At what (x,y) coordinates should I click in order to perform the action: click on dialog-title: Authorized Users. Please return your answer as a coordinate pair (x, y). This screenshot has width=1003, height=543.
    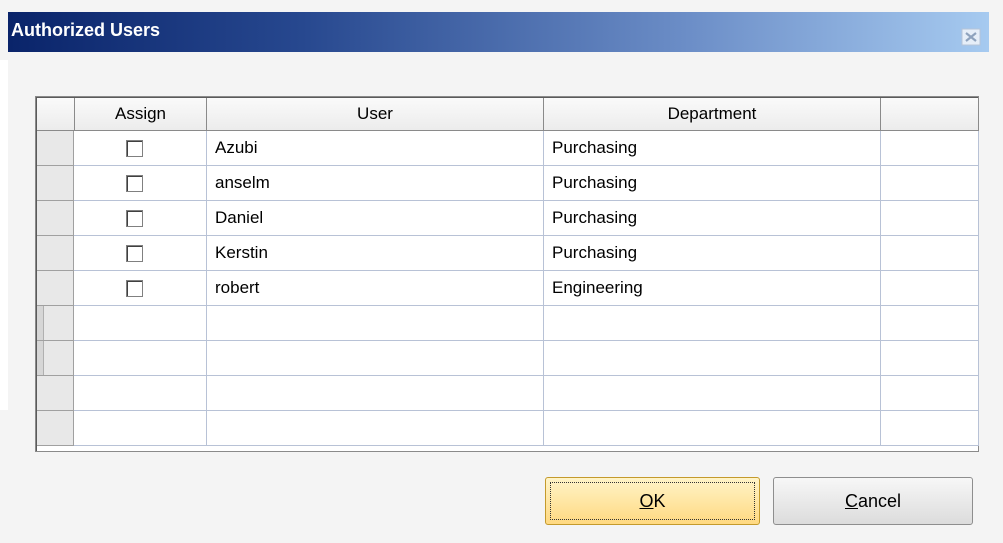
    Looking at the image, I should click on (86, 30).